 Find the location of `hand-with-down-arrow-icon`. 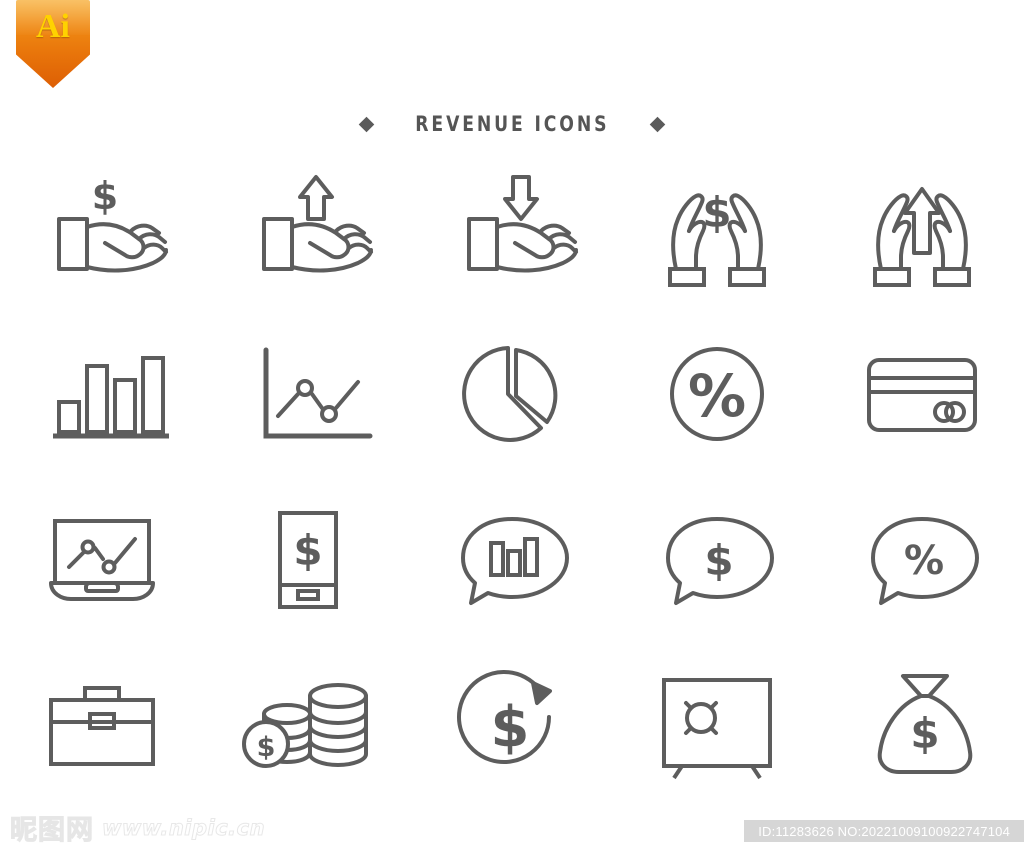

hand-with-down-arrow-icon is located at coordinates (512, 231).